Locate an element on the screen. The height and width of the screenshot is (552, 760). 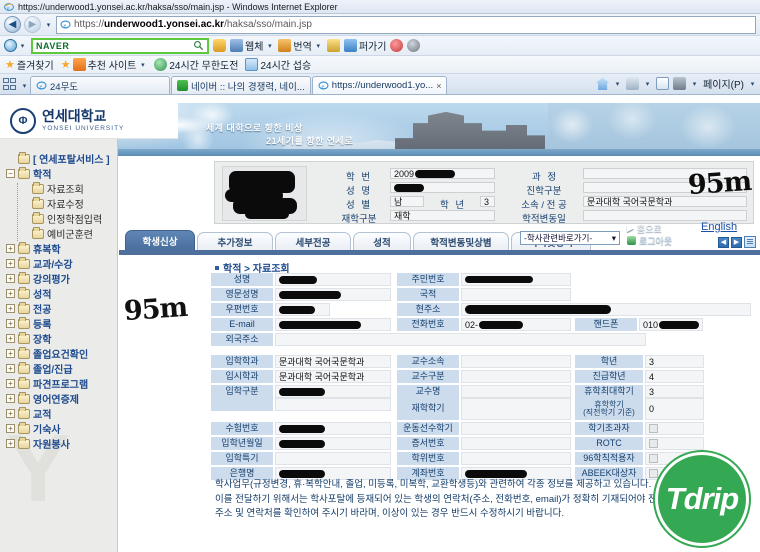
field-value-5-b is located at coordinates (516, 443).